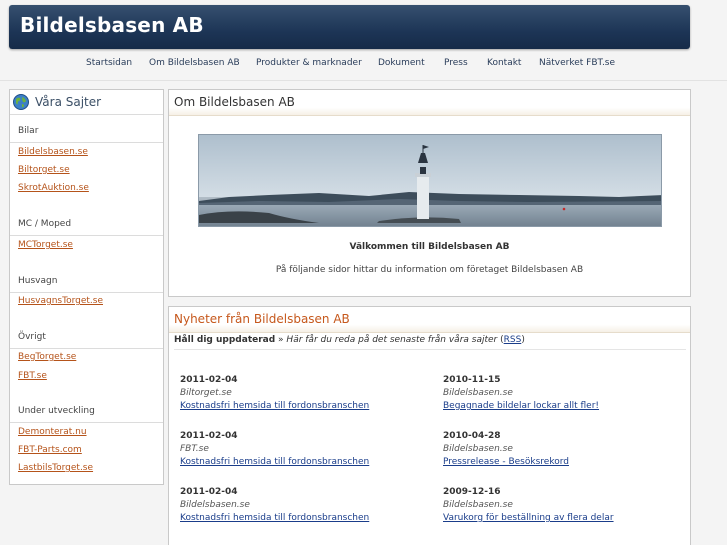  Describe the element at coordinates (45, 245) in the screenshot. I see `site-link-mctorget: MCTorget.se` at that location.